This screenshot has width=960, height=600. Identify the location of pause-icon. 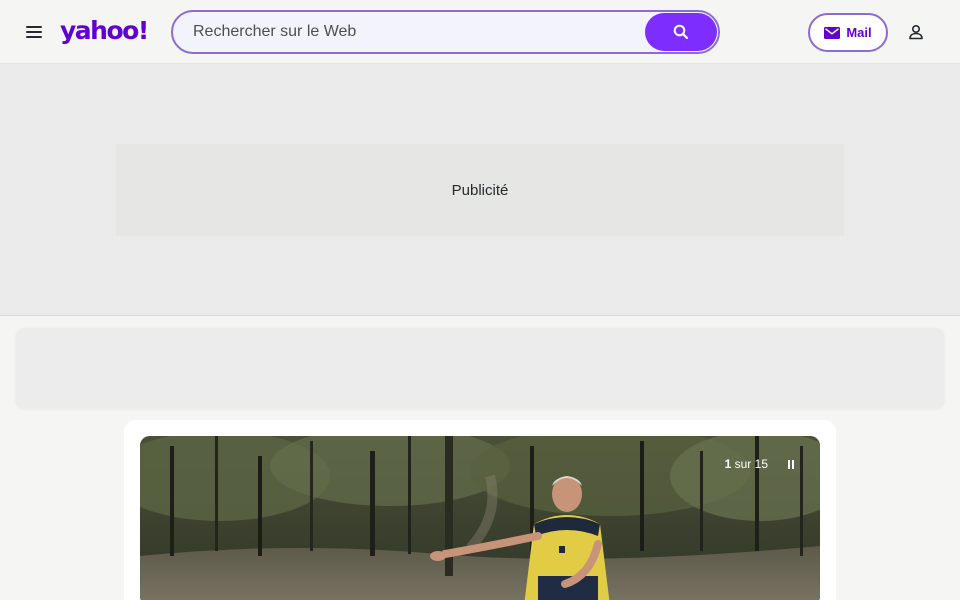
(791, 464).